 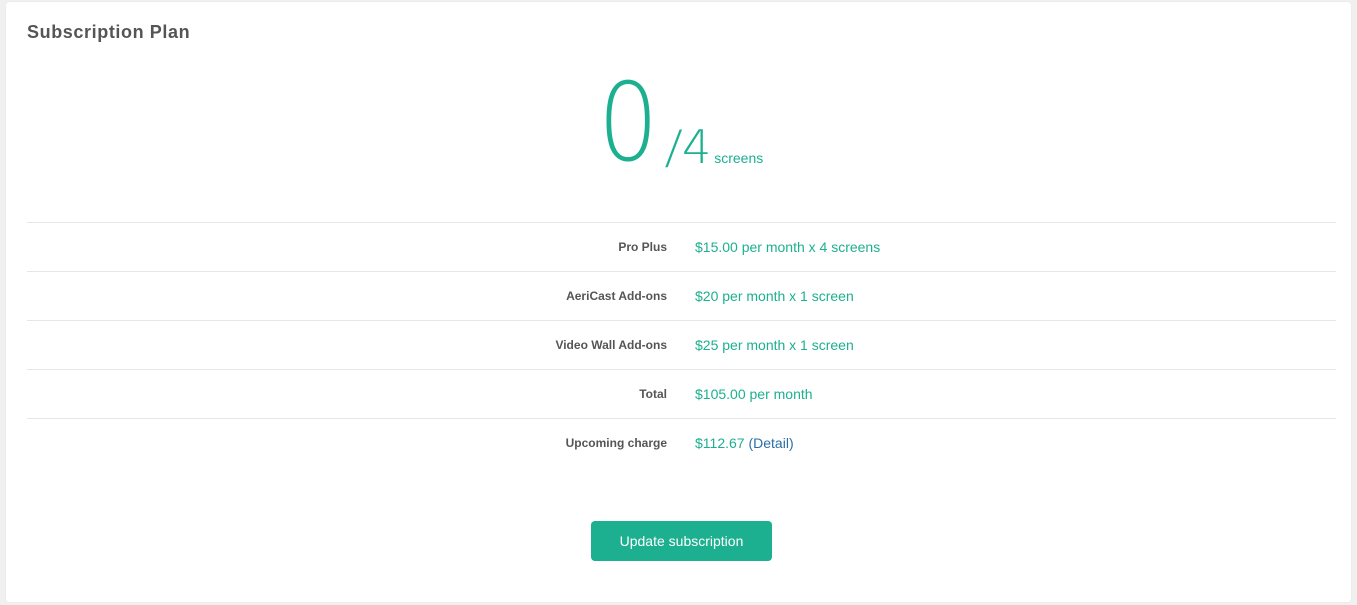 I want to click on detail-value: $20 per month x 1 screen, so click(x=774, y=296).